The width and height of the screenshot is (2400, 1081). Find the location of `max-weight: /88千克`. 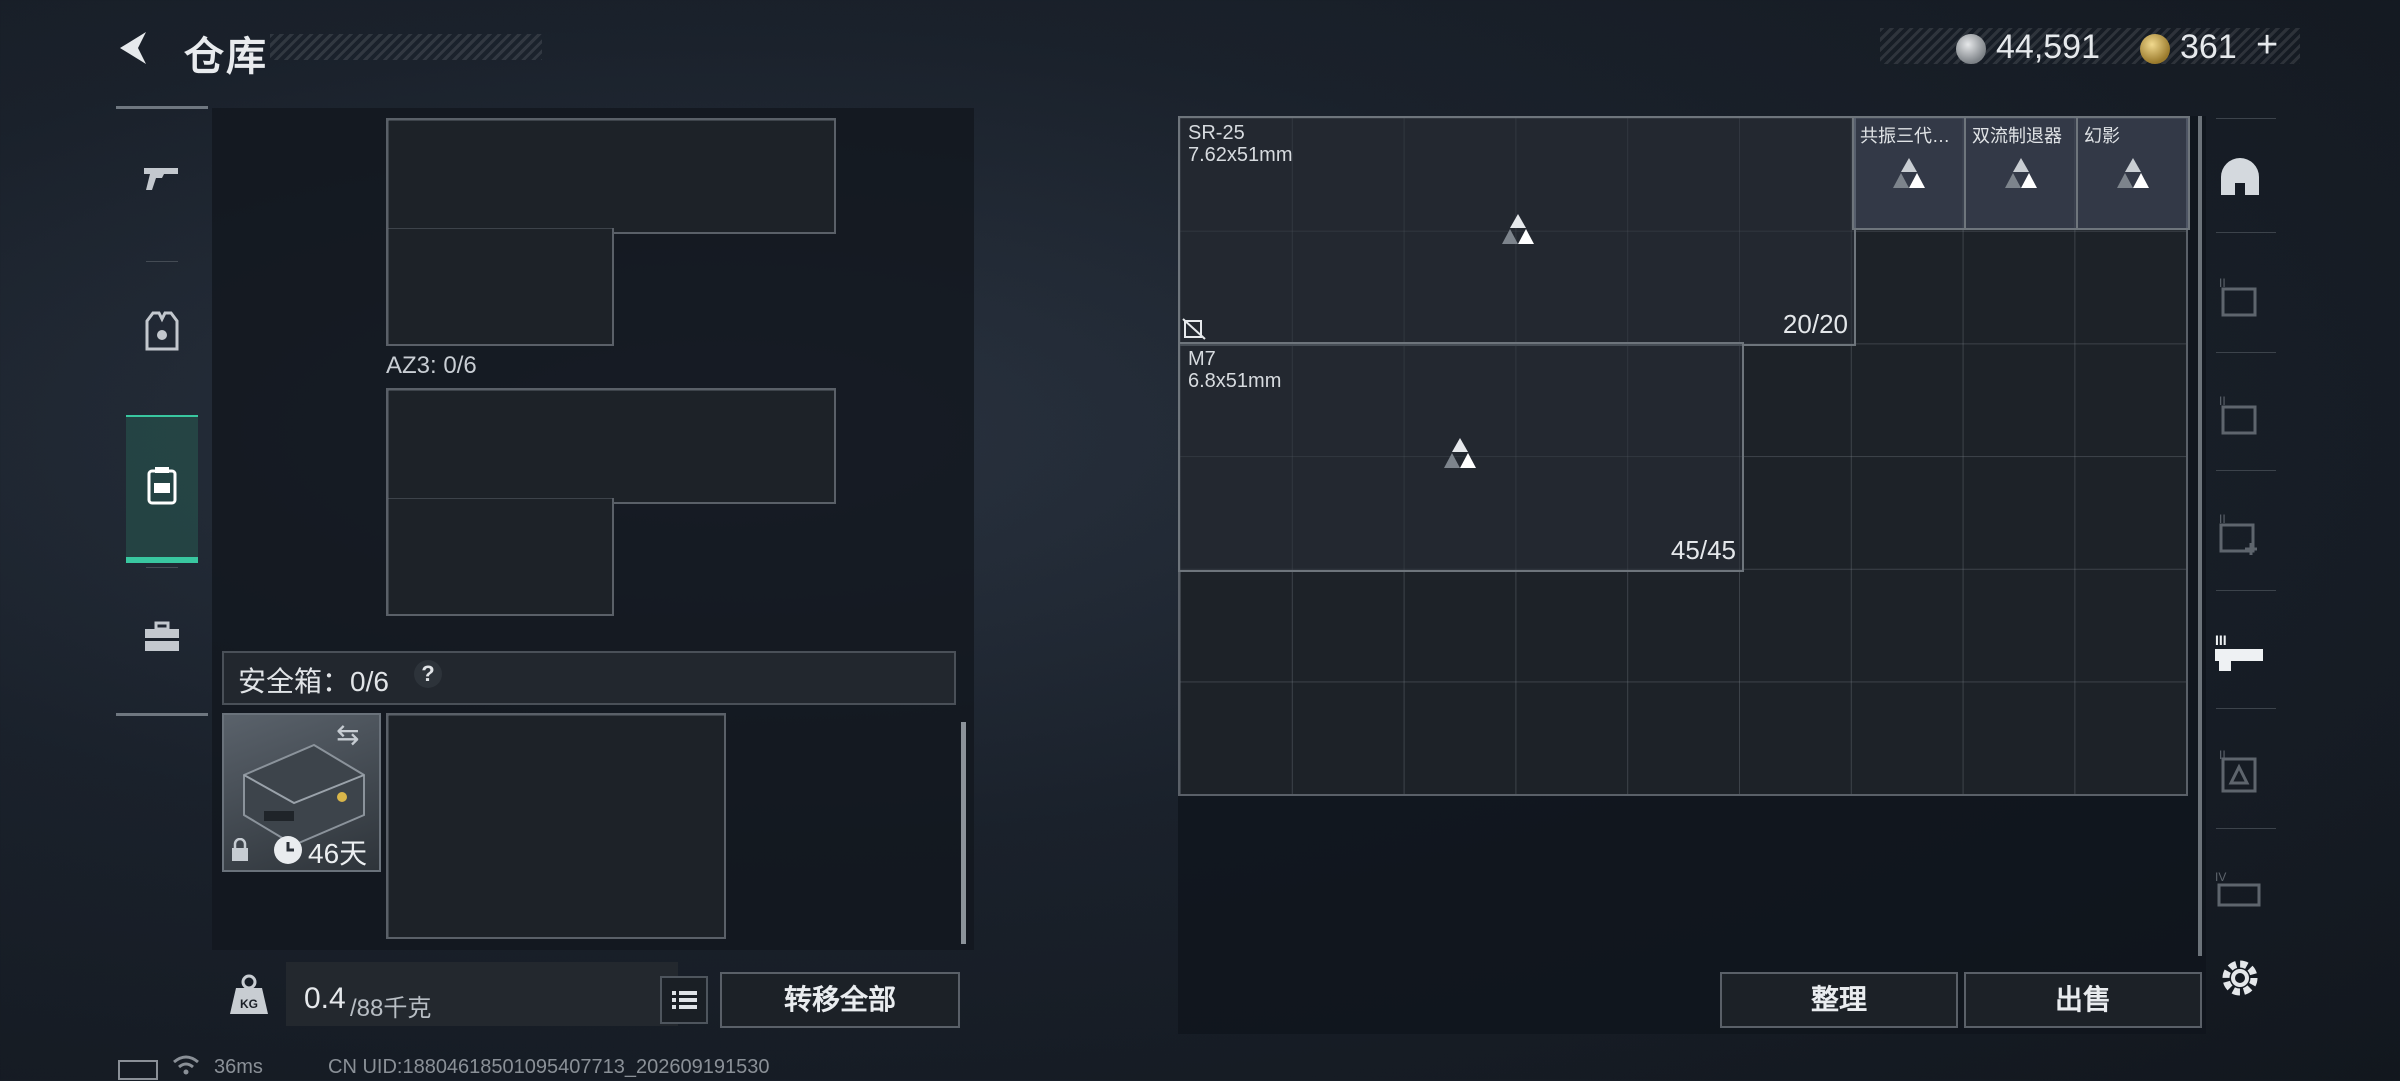

max-weight: /88千克 is located at coordinates (391, 1008).